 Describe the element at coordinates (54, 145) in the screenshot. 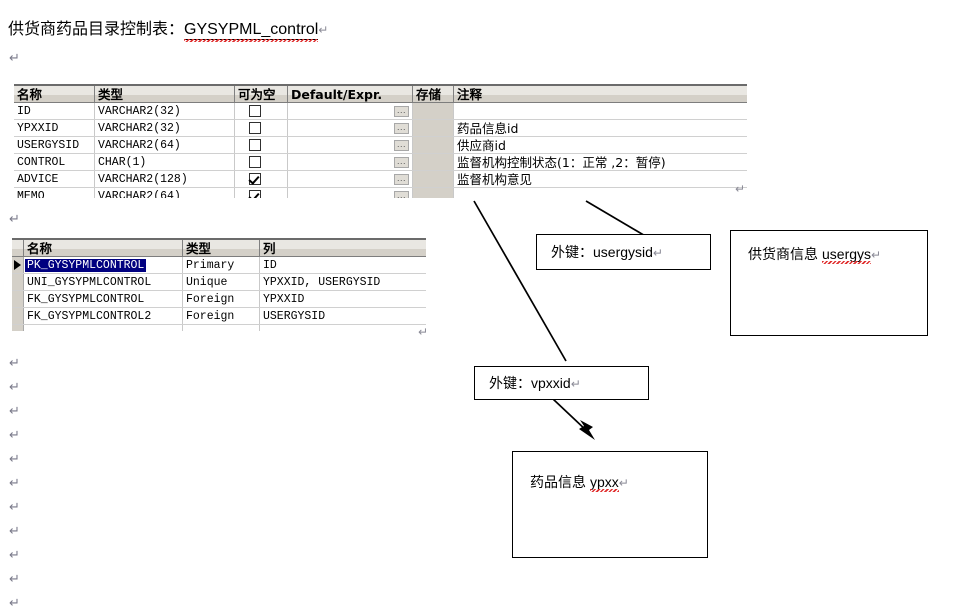

I see `cell-name: USERGYSID` at that location.